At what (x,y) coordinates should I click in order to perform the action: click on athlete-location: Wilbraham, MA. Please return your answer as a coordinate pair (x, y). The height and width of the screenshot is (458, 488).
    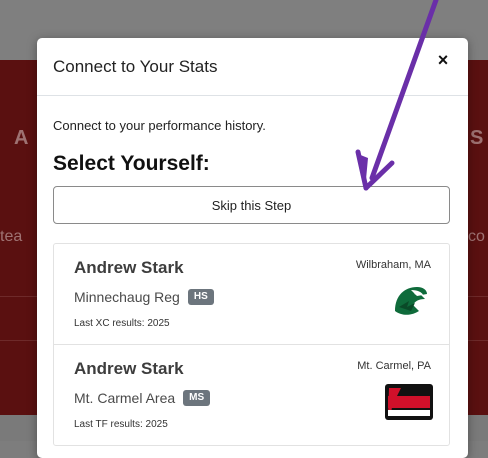
    Looking at the image, I should click on (393, 265).